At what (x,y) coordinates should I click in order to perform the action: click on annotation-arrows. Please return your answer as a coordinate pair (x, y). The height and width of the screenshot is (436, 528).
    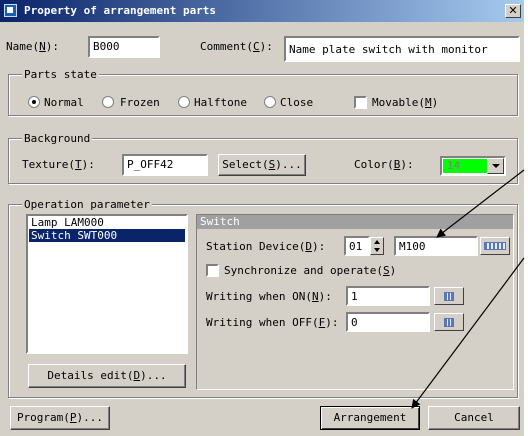
    Looking at the image, I should click on (468, 289).